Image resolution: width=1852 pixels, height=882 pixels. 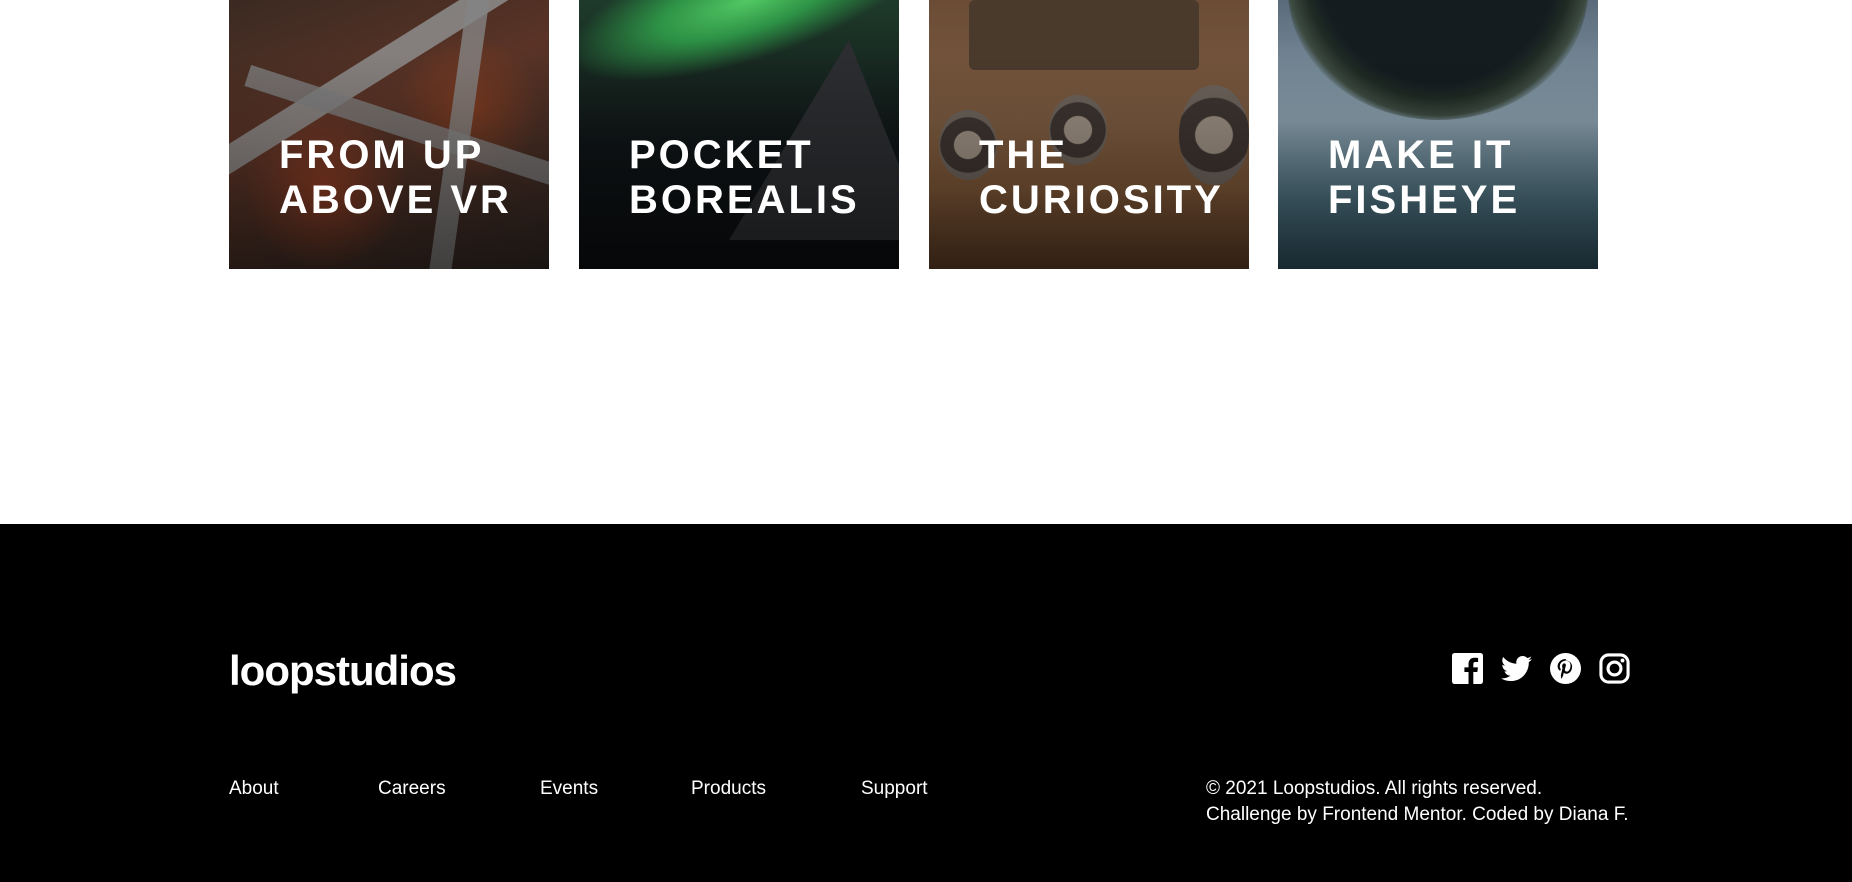 I want to click on social-links, so click(x=1541, y=668).